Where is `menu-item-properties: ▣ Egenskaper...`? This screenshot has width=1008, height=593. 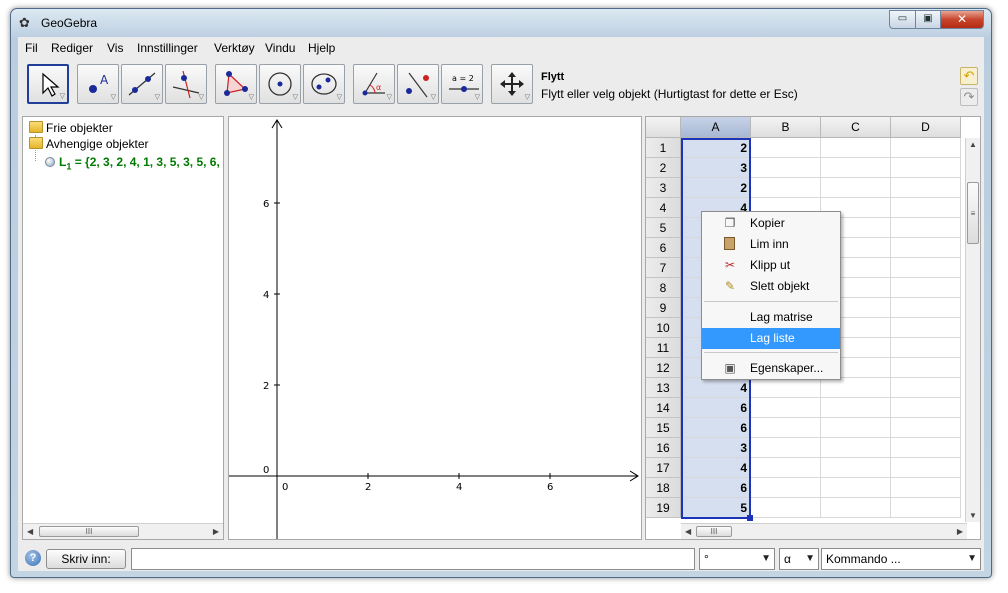 menu-item-properties: ▣ Egenskaper... is located at coordinates (771, 368).